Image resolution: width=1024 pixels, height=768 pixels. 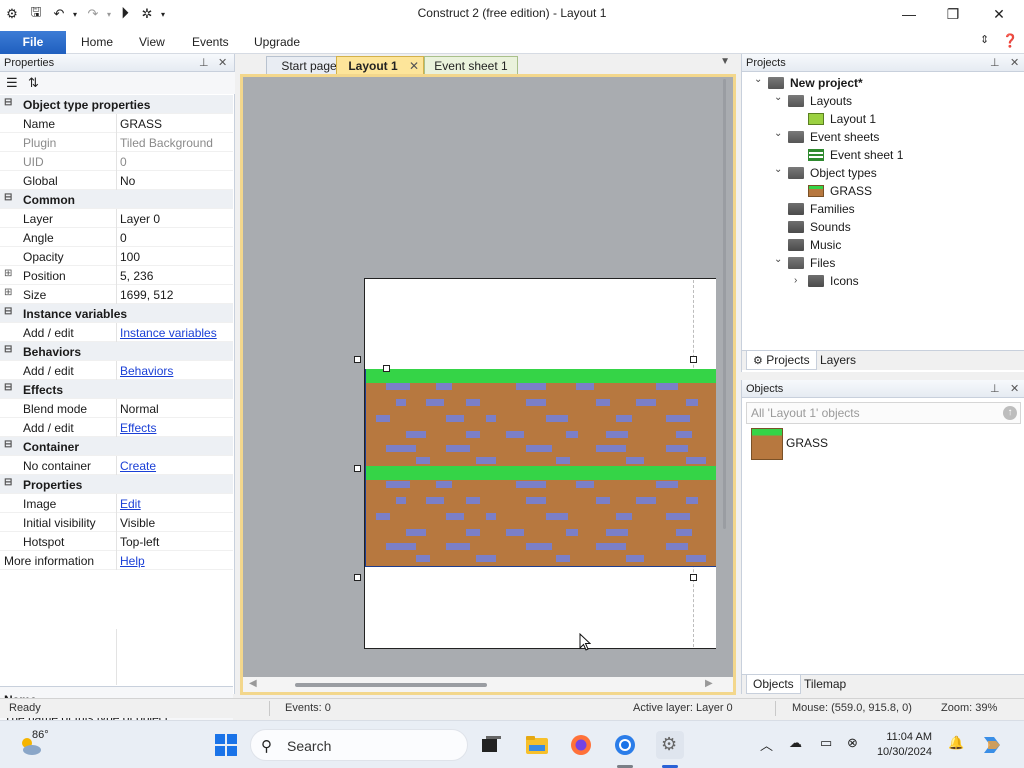 I want to click on object-item-grass: GRASS, so click(x=791, y=444).